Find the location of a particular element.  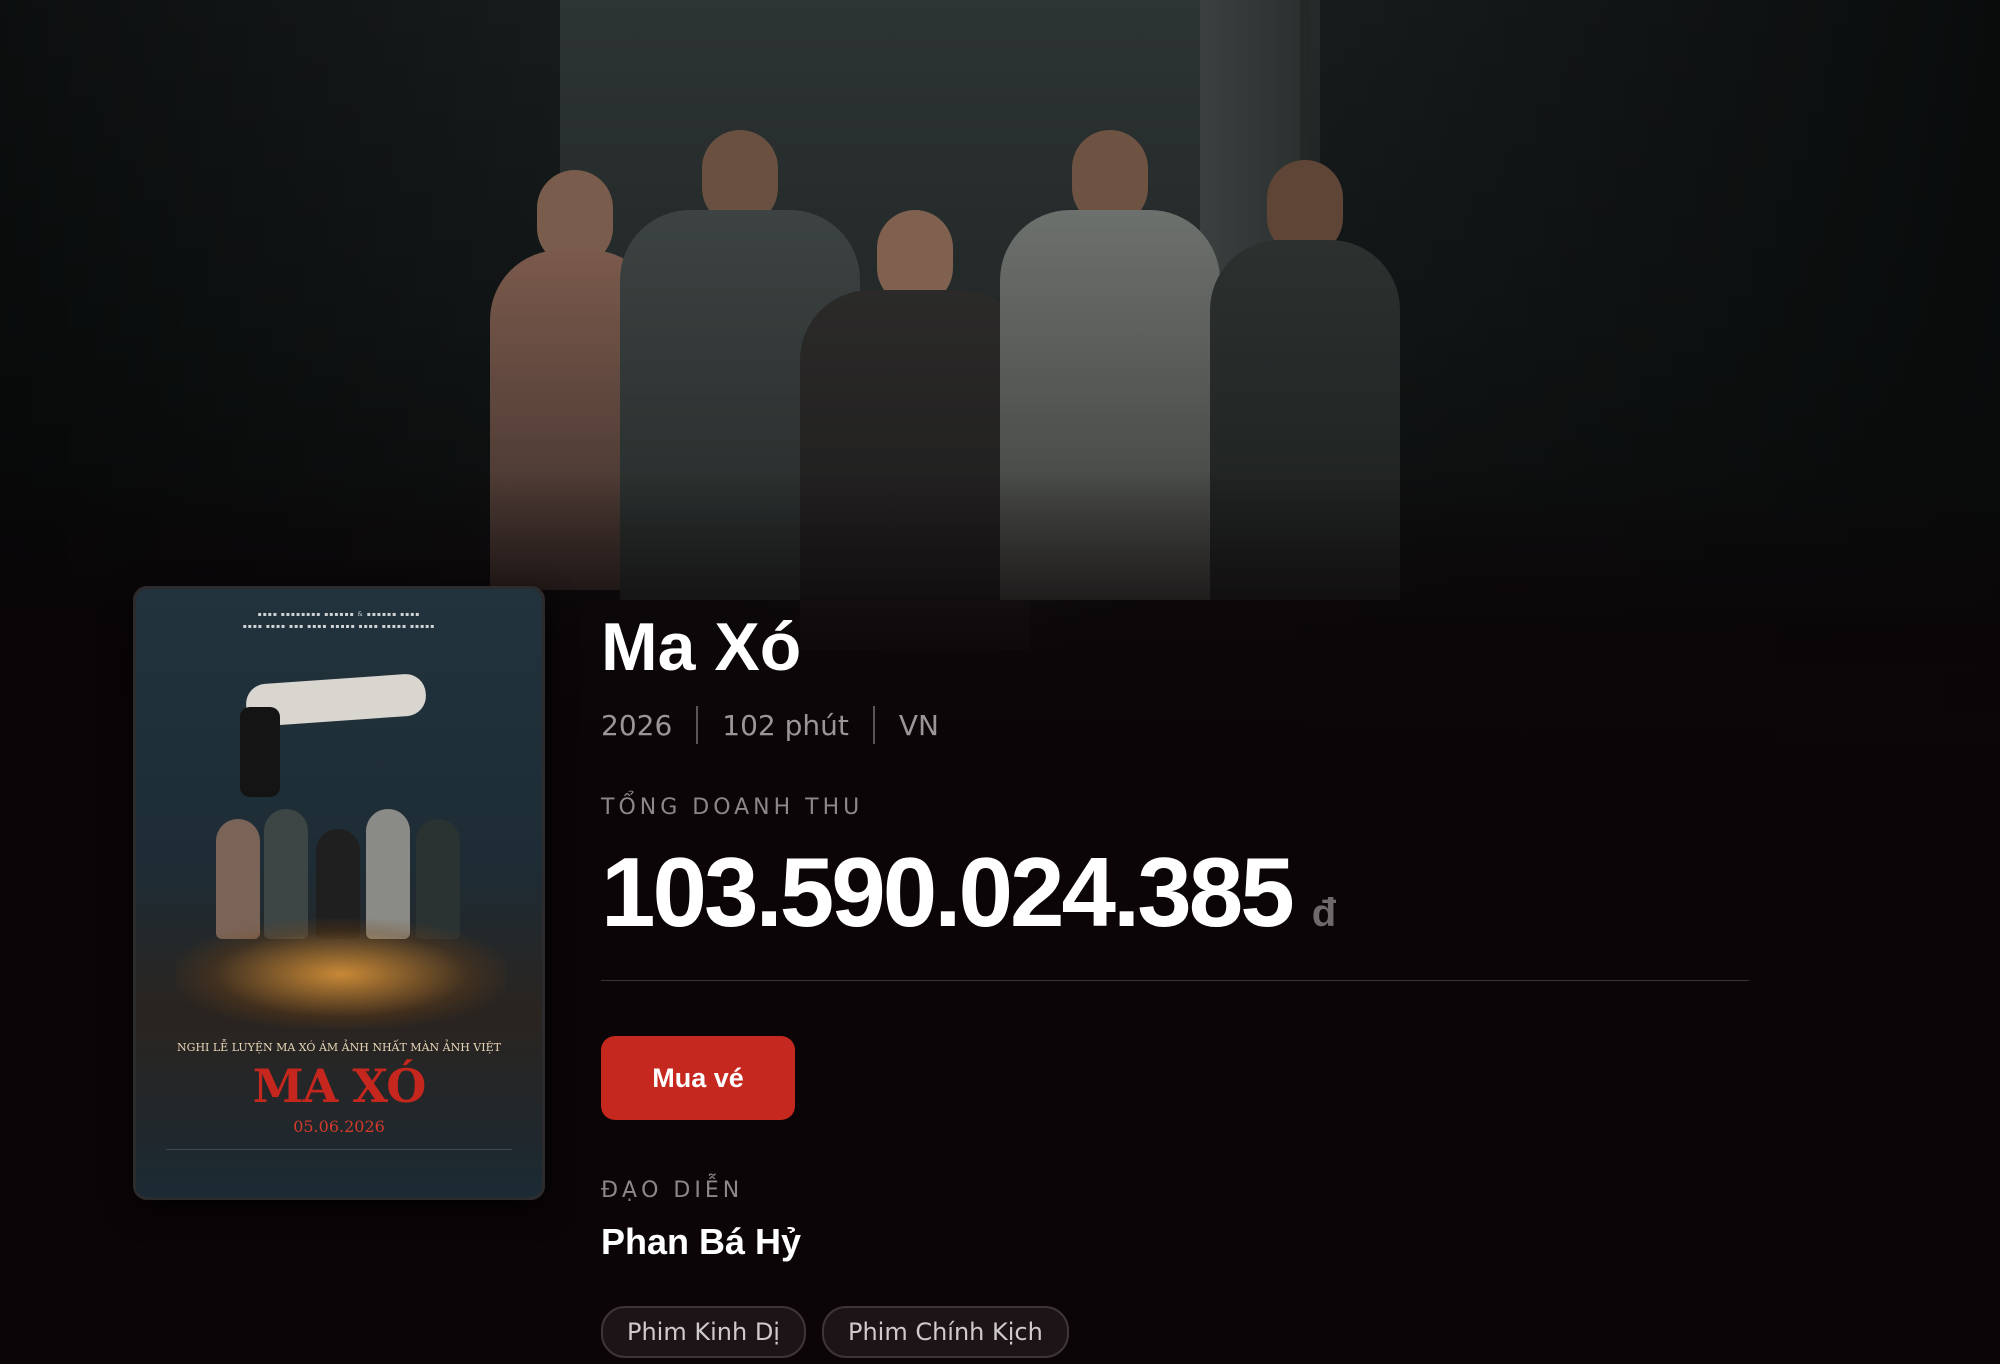

poster-title: MA XÓ is located at coordinates (339, 1086).